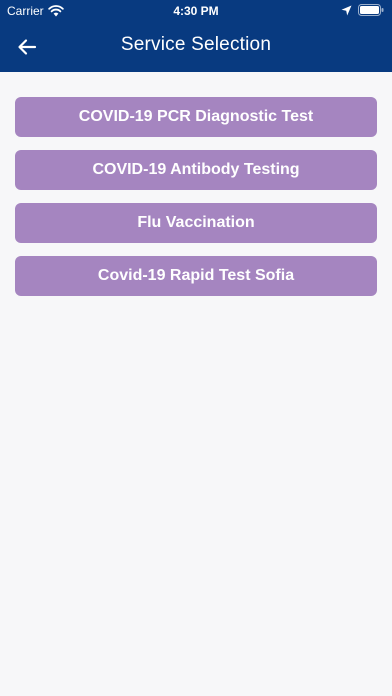 This screenshot has height=696, width=392. I want to click on service-button-rapid-test-sofia: Covid-19 Rapid Test Sofia, so click(196, 276).